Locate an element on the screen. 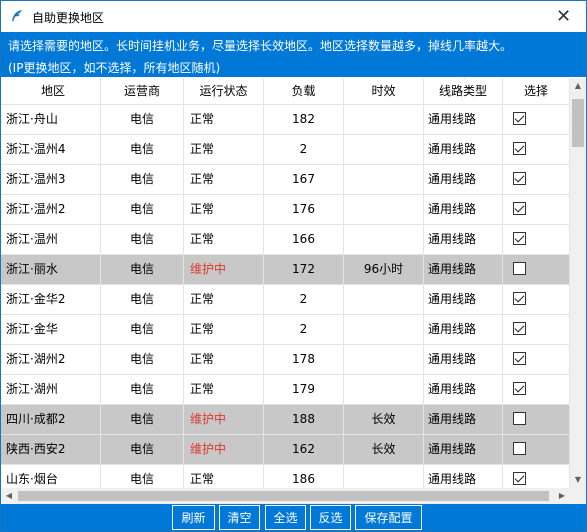  sort-ascending-icon: ^ is located at coordinates (463, 81).